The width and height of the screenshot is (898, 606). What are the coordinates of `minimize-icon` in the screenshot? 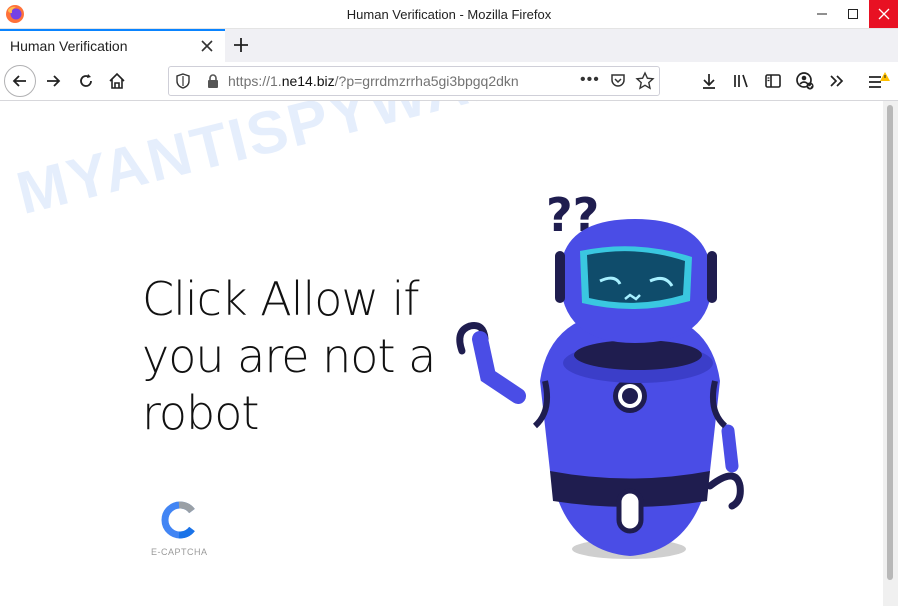 It's located at (822, 14).